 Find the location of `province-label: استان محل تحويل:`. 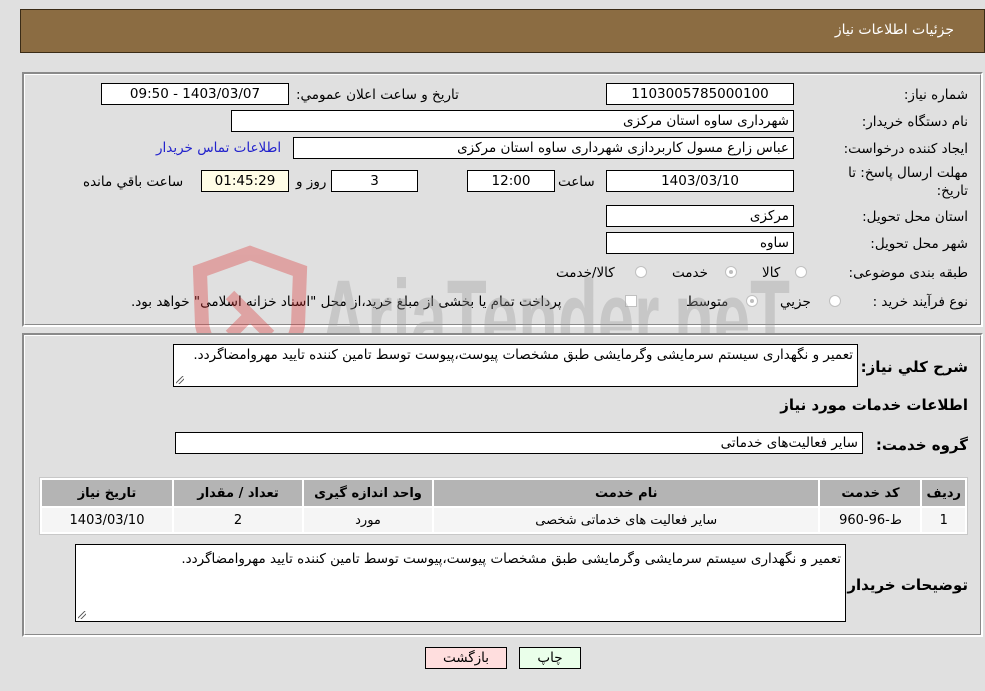

province-label: استان محل تحويل: is located at coordinates (915, 217).